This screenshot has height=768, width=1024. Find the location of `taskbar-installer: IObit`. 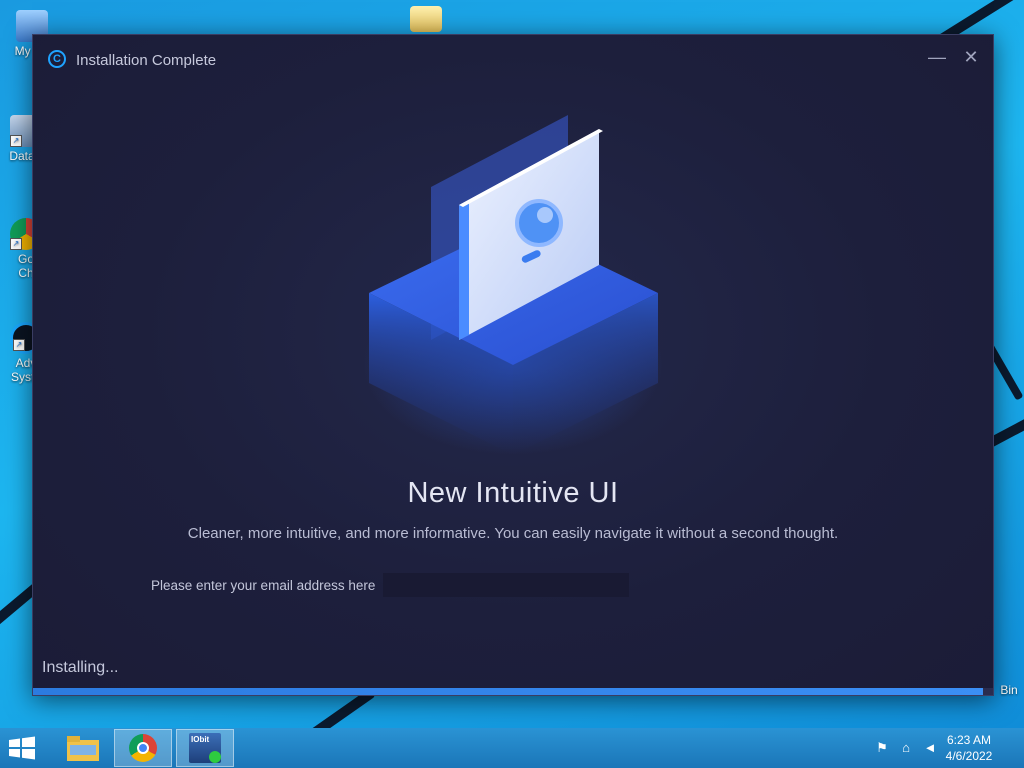

taskbar-installer: IObit is located at coordinates (205, 748).